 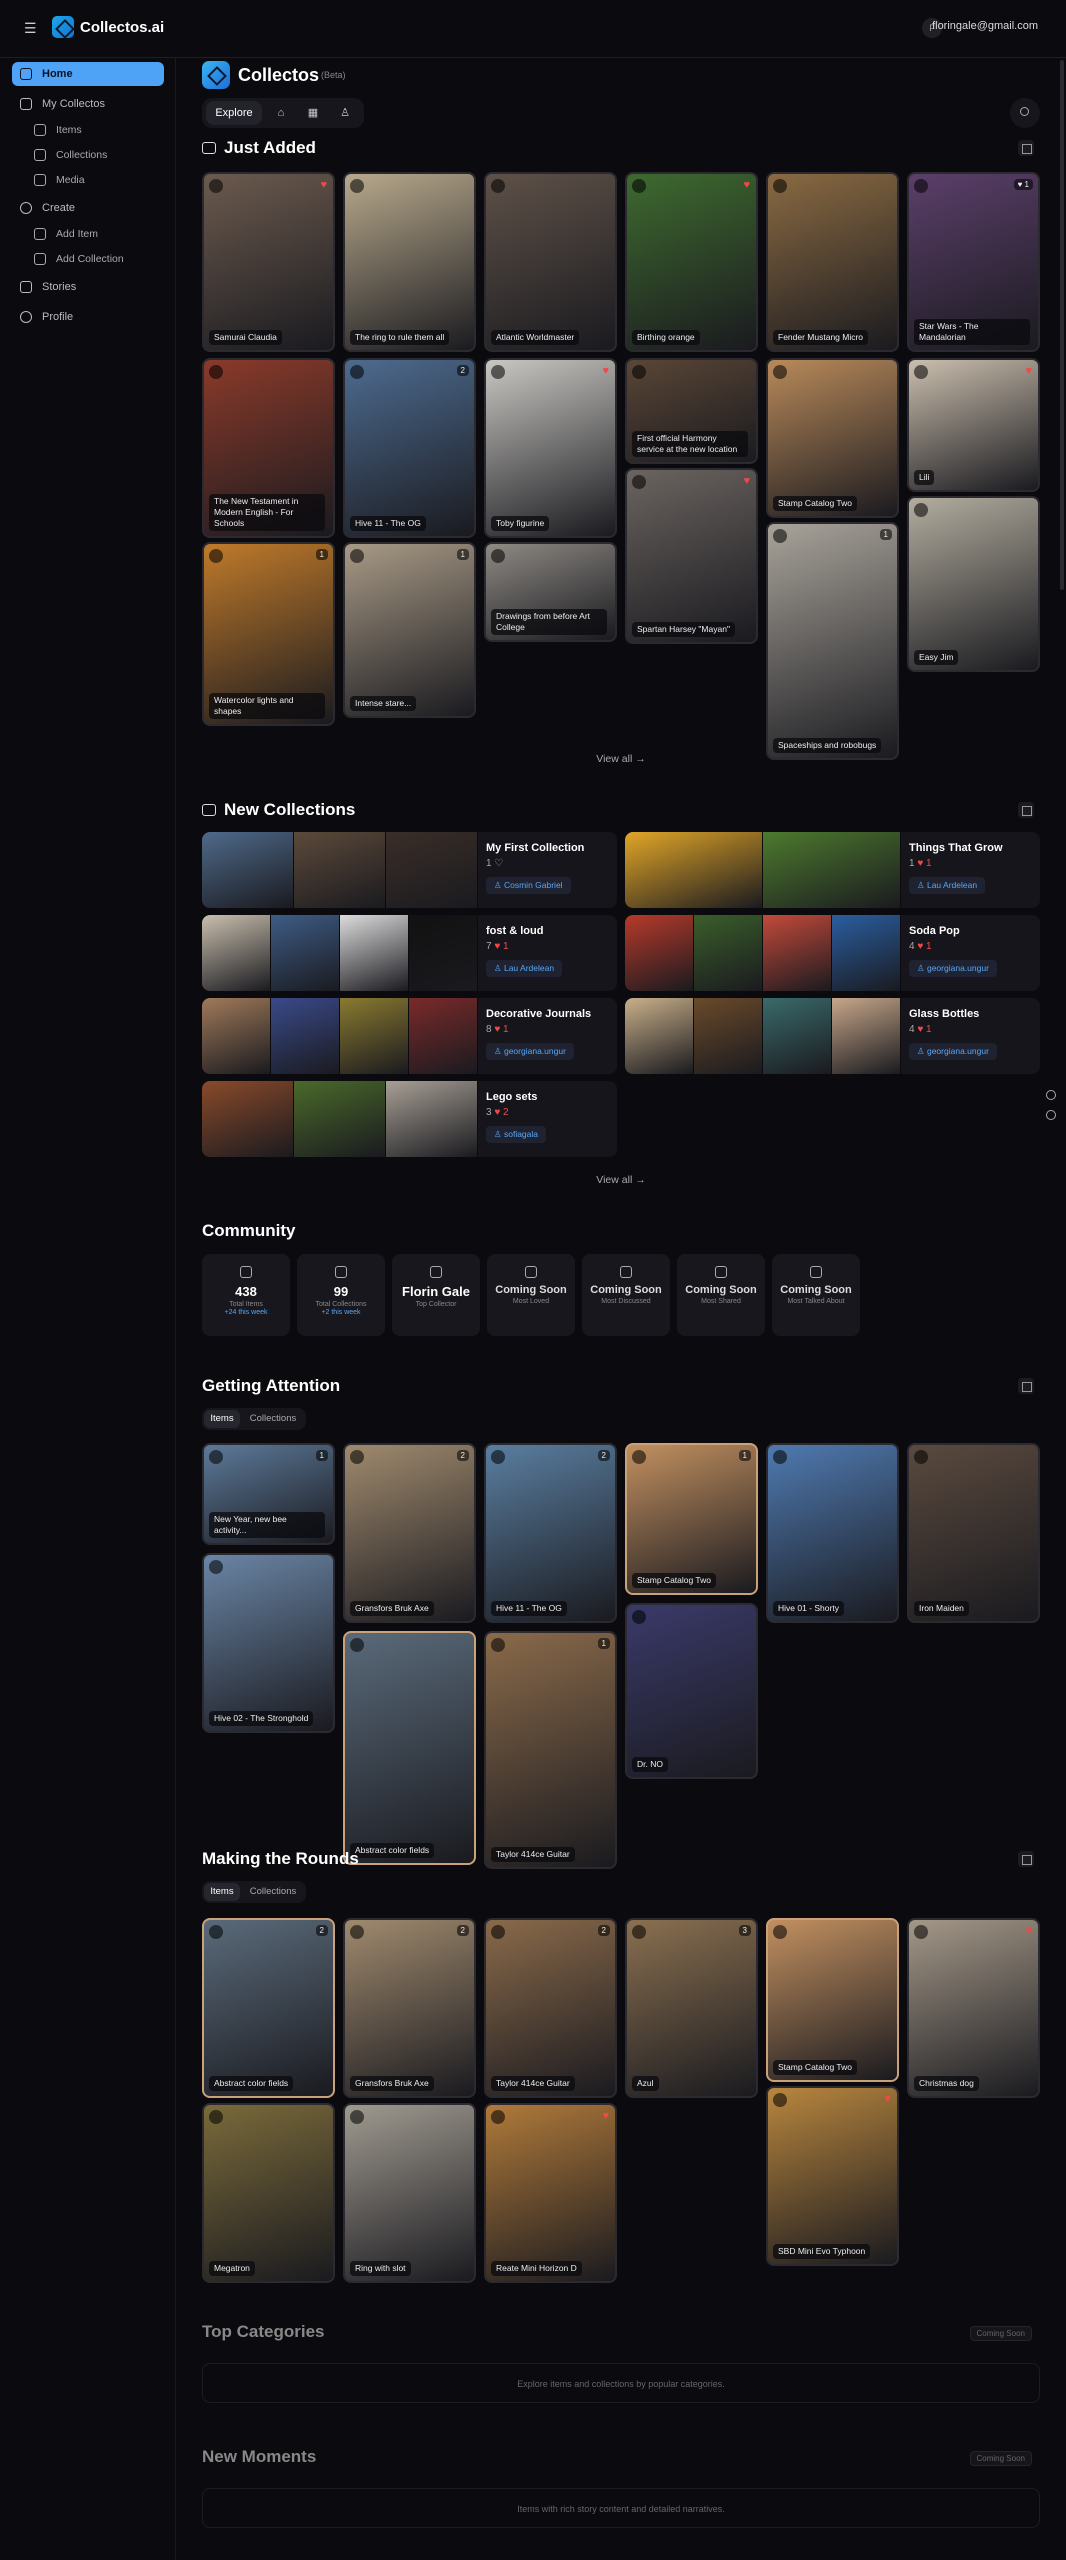 I want to click on item-card: ♥ Christmas dog, so click(x=973, y=2008).